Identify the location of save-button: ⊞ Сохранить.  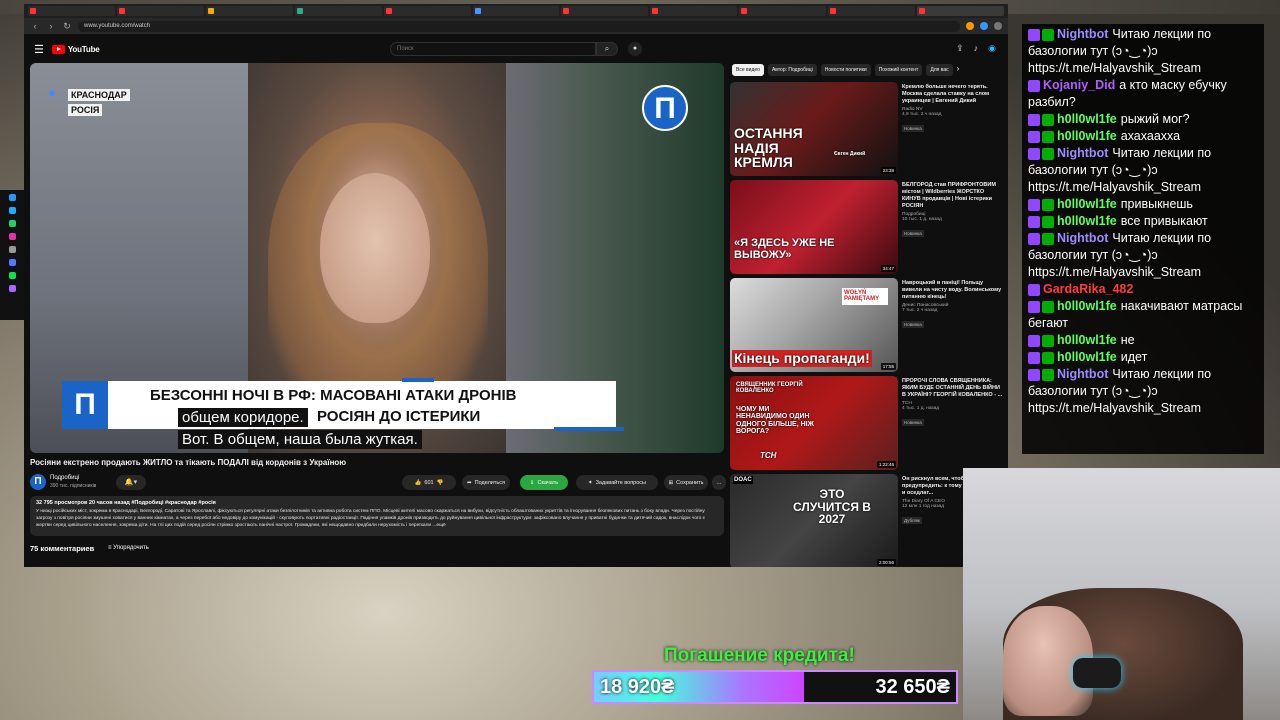
(686, 482).